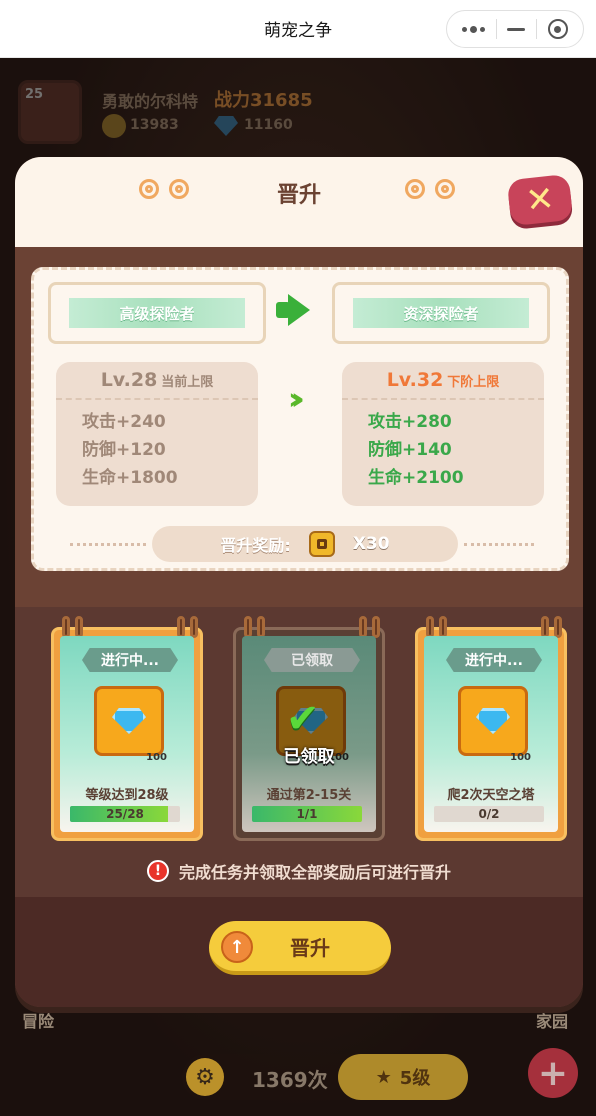 This screenshot has height=1116, width=596. Describe the element at coordinates (473, 382) in the screenshot. I see `next-limit-label: 下阶上限` at that location.